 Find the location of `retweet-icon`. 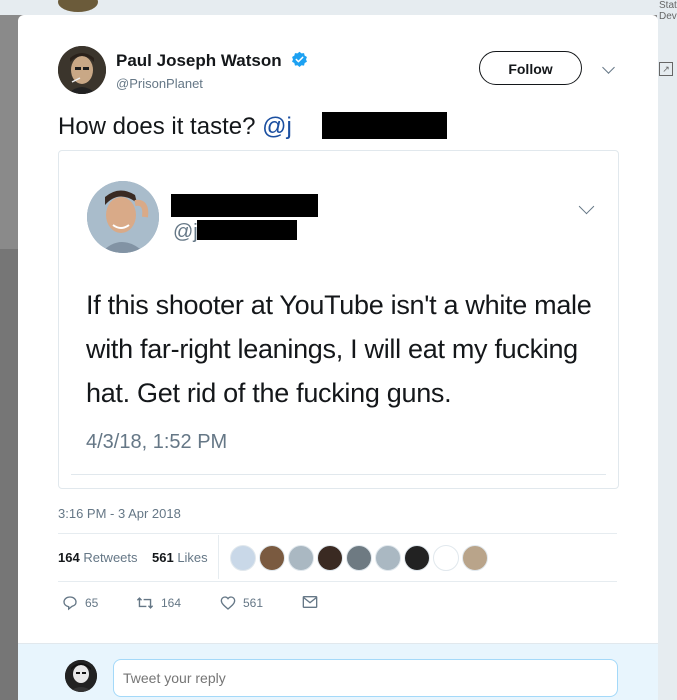

retweet-icon is located at coordinates (145, 603).